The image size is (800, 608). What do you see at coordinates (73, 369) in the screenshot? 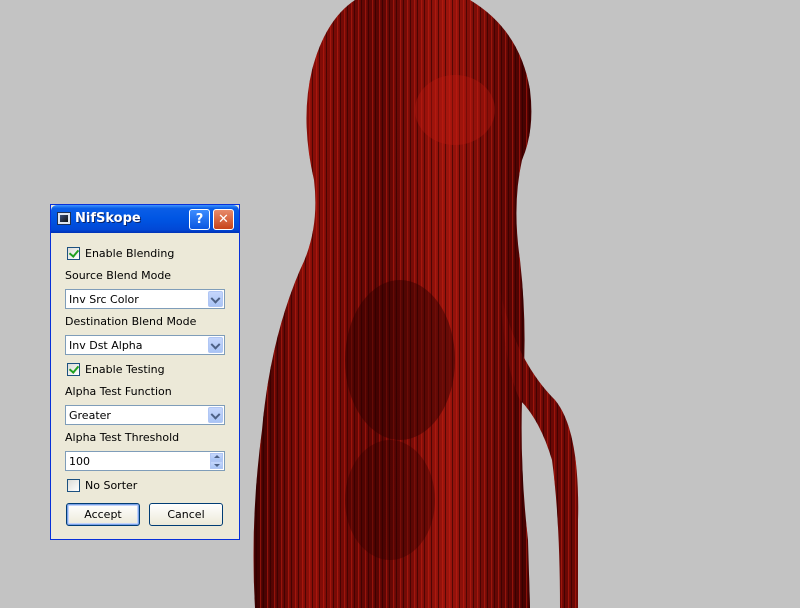
I see `enable-testing-checkbox` at bounding box center [73, 369].